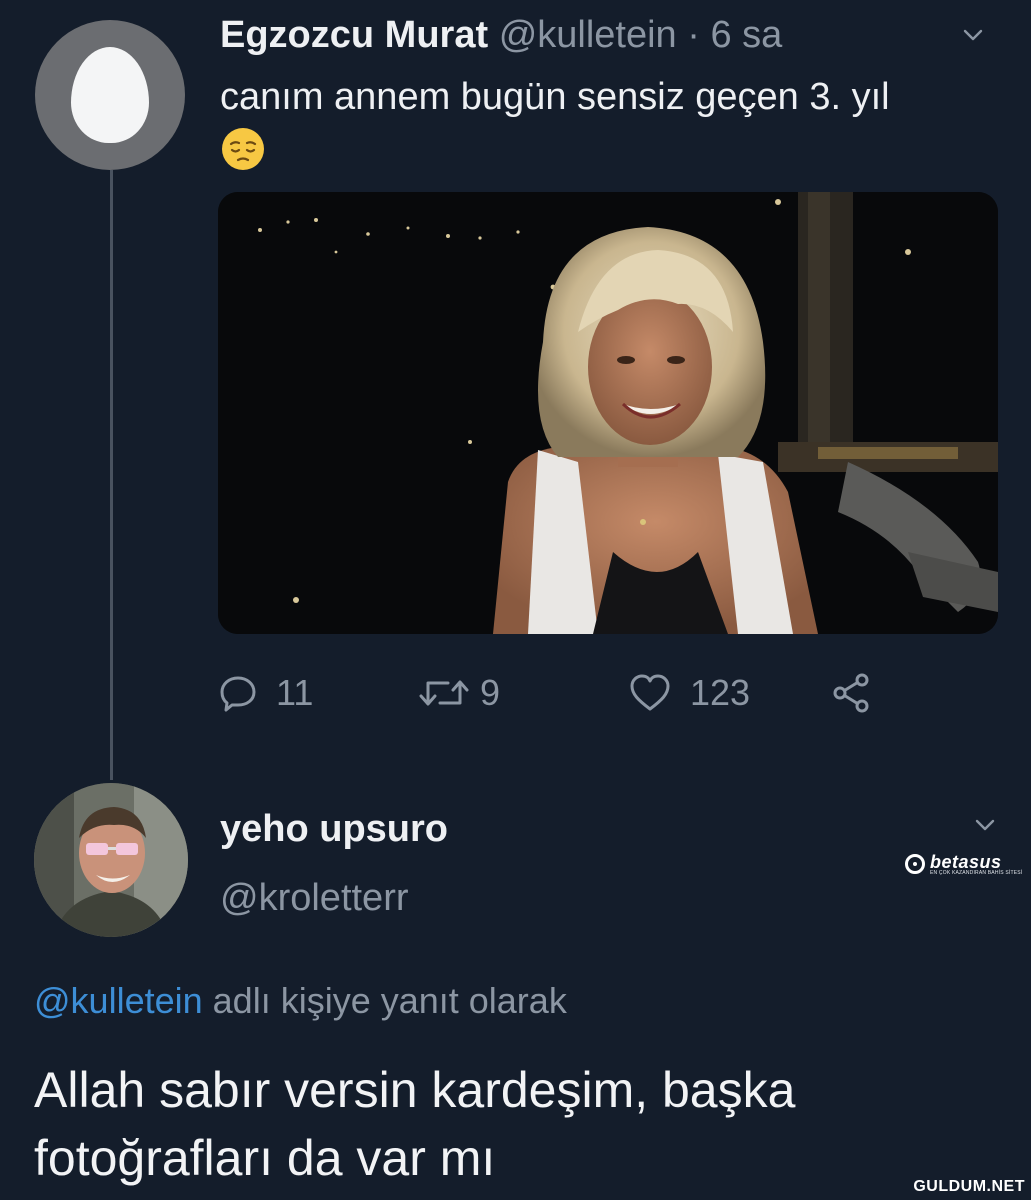 This screenshot has height=1200, width=1031. Describe the element at coordinates (588, 35) in the screenshot. I see `author-handle: @kulletein` at that location.